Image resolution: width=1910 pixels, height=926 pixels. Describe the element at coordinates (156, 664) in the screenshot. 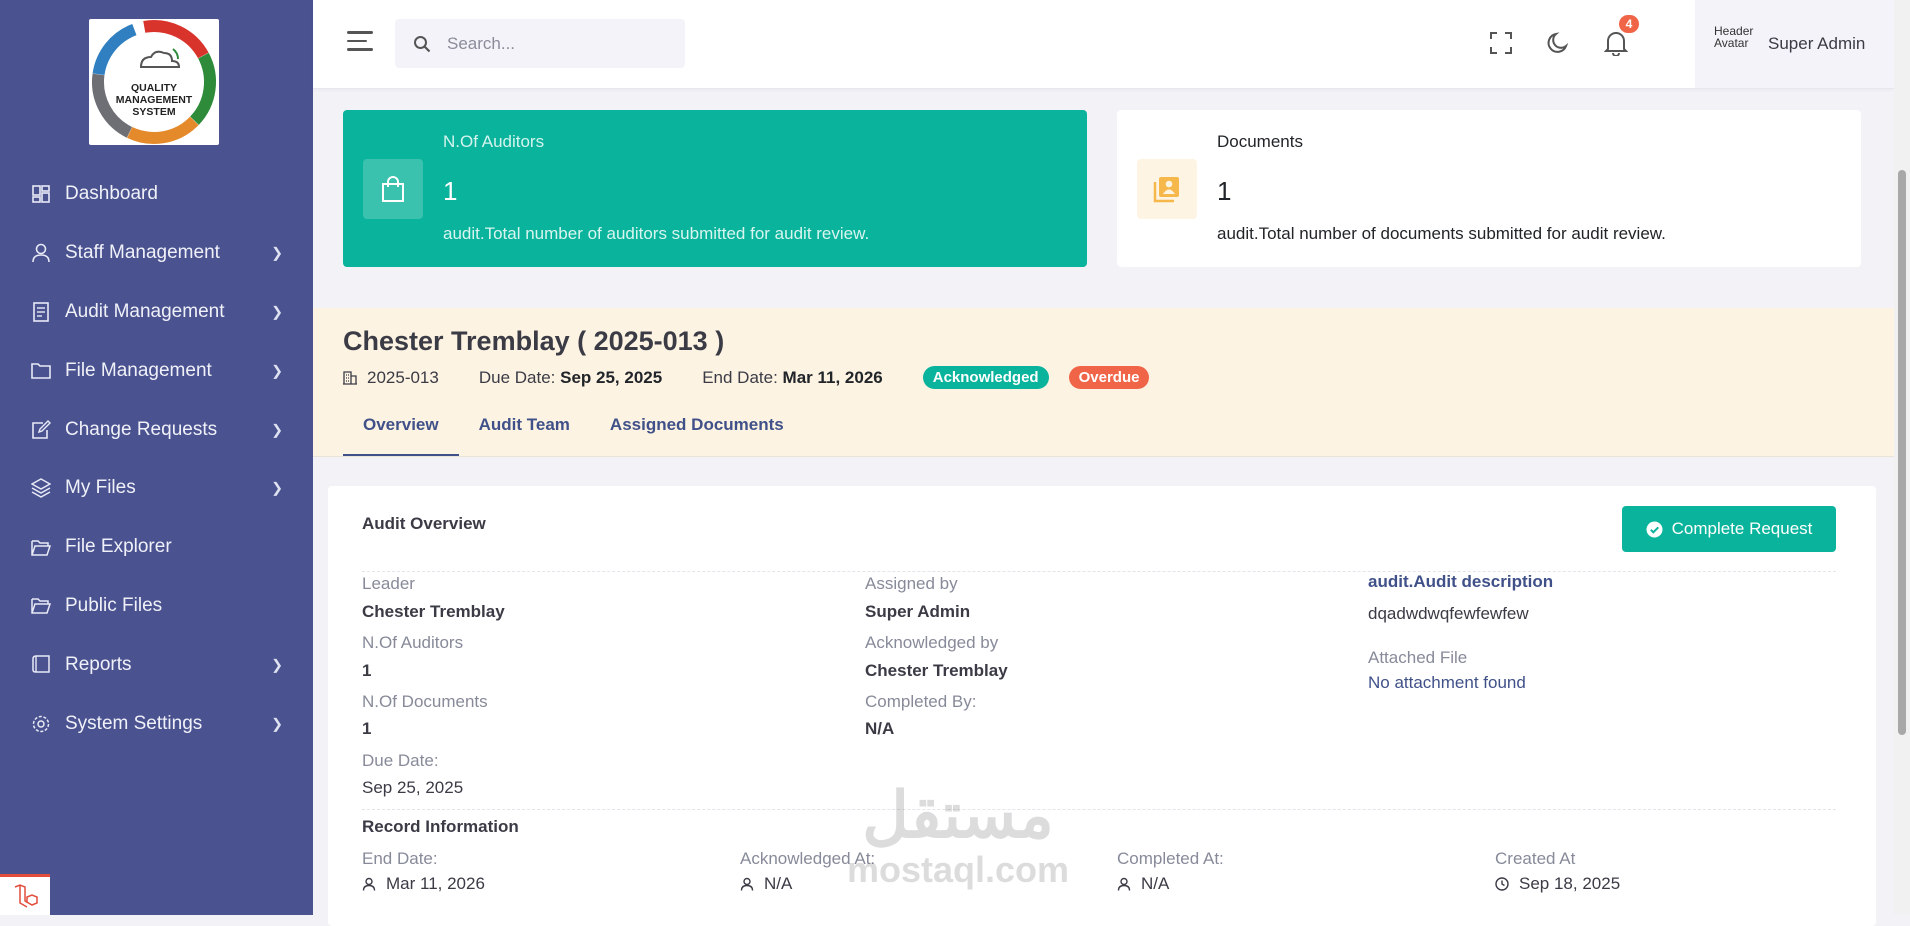

I see `sidebar-item-reports: Reports ❯` at that location.